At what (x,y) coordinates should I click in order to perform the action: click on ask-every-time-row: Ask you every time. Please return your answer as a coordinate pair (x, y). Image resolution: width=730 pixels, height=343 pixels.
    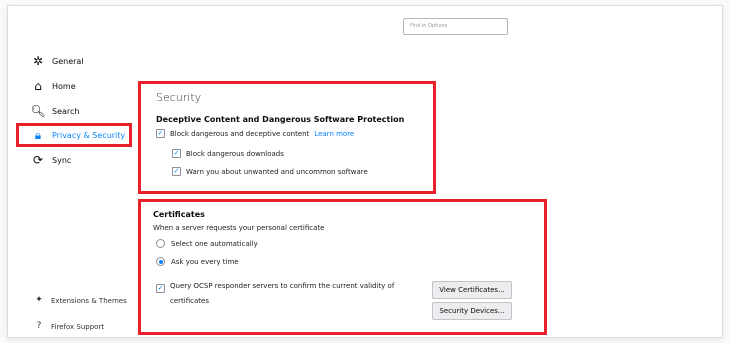
    Looking at the image, I should click on (197, 261).